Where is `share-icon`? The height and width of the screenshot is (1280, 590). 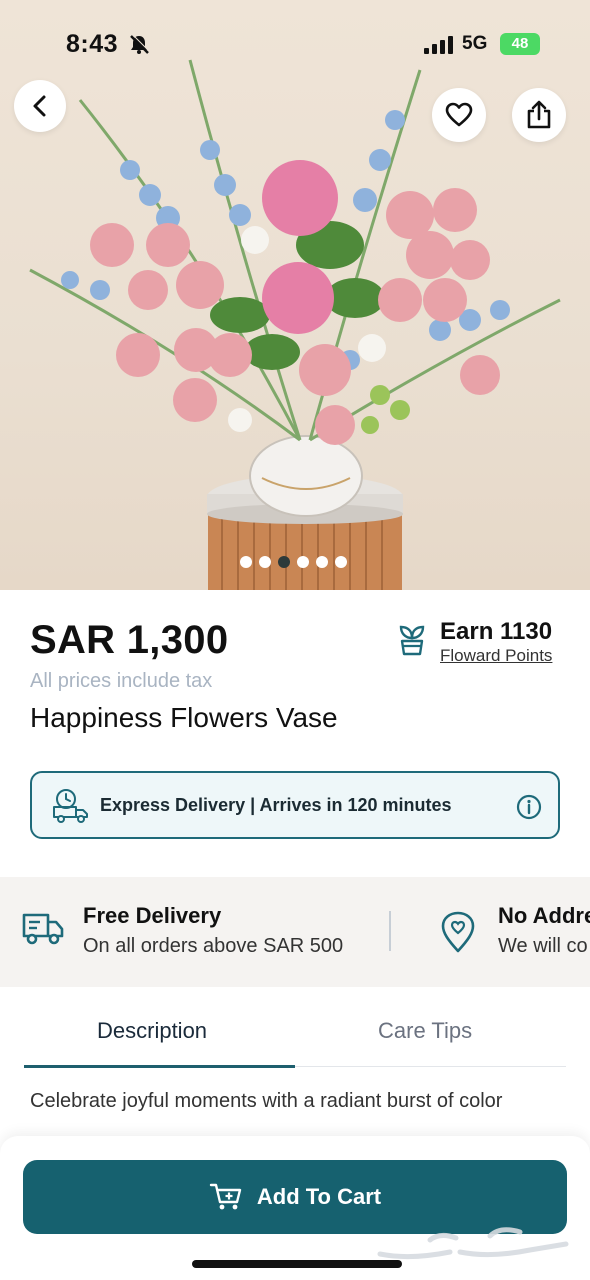
share-icon is located at coordinates (539, 114).